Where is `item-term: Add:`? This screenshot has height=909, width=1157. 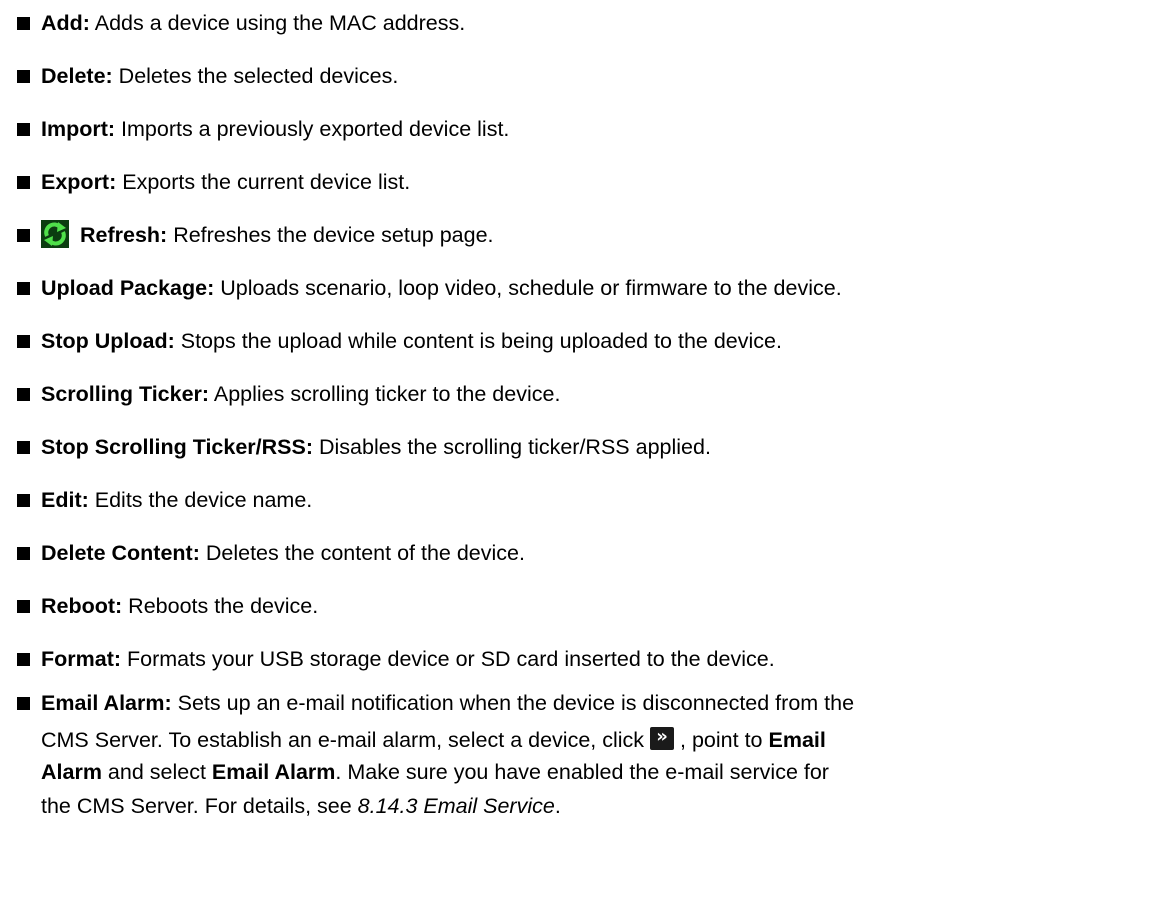 item-term: Add: is located at coordinates (65, 23).